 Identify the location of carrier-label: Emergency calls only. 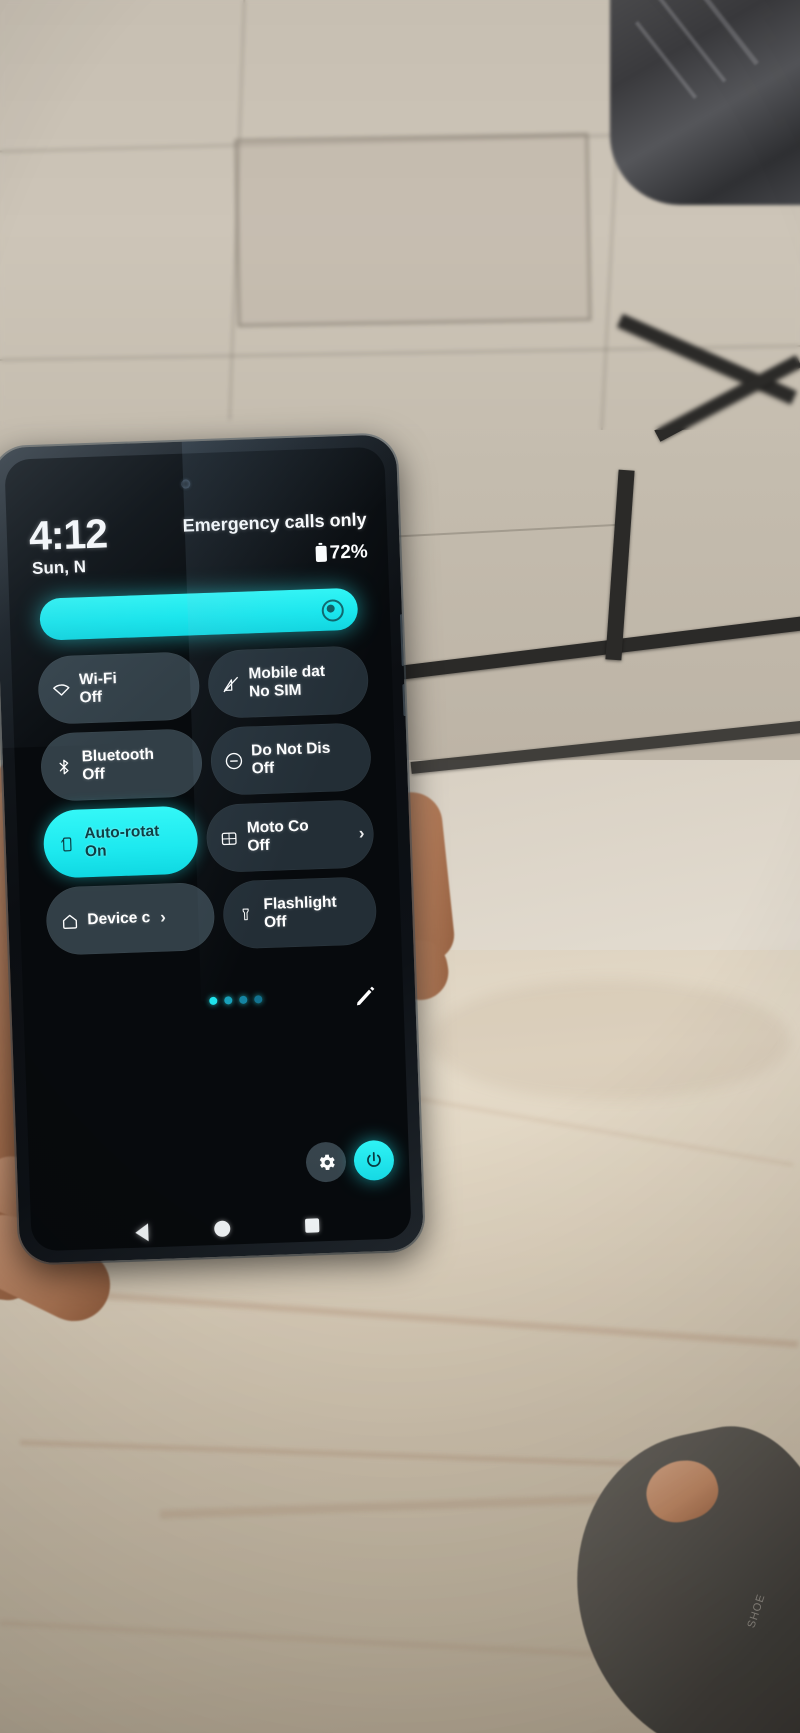
(274, 522).